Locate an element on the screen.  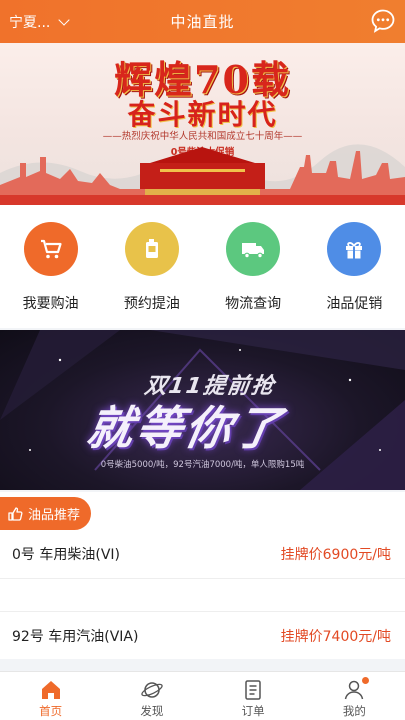
bottom-tab-bar: 首页 发现 订单 我的 is located at coordinates (202, 695).